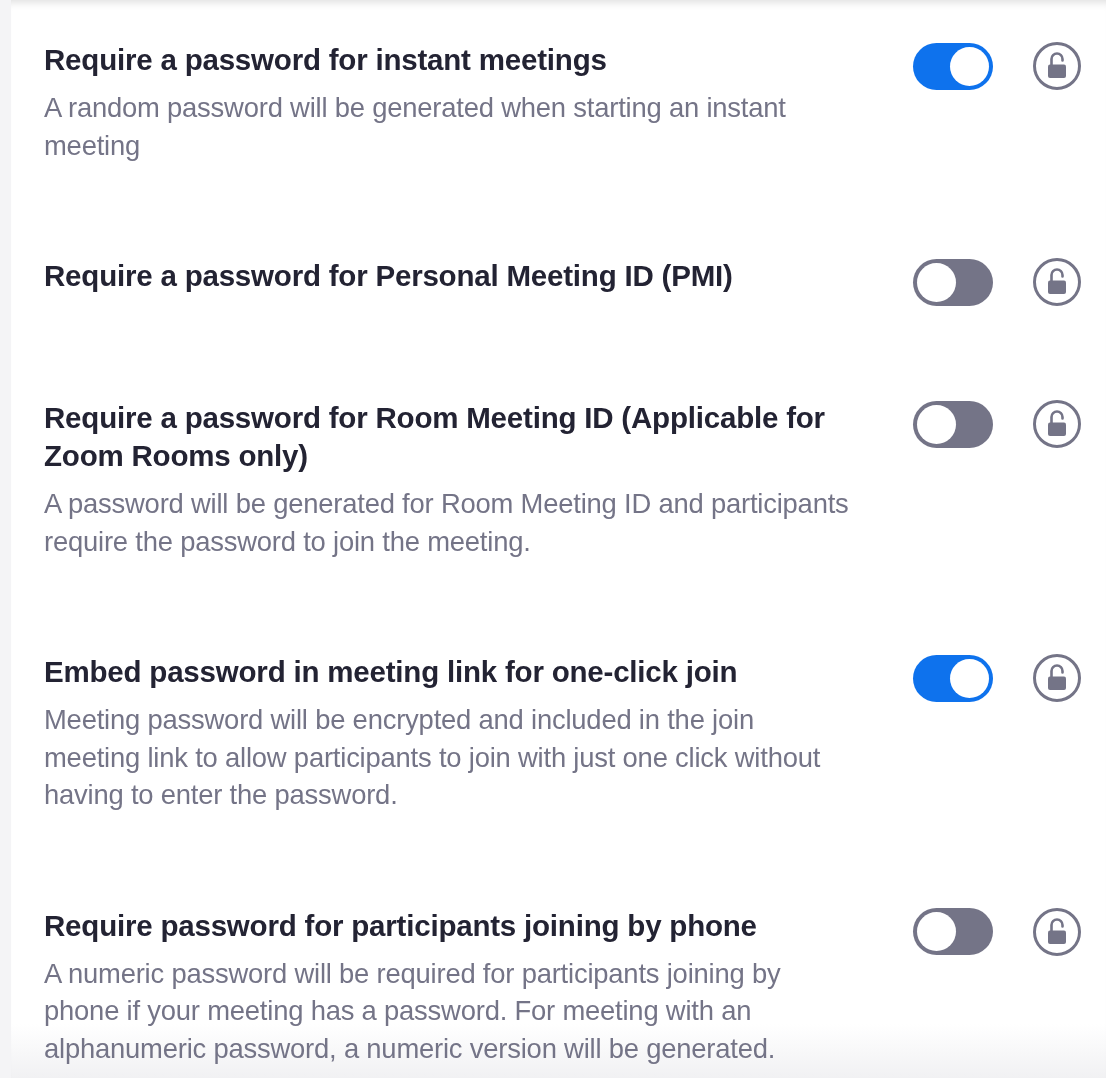 This screenshot has width=1106, height=1078. I want to click on setting-description: A numeric password will be required for participants joining by phone if your meeting has a password. For meeting with an alphanumeric password, a numeric version will be generated., so click(413, 1011).